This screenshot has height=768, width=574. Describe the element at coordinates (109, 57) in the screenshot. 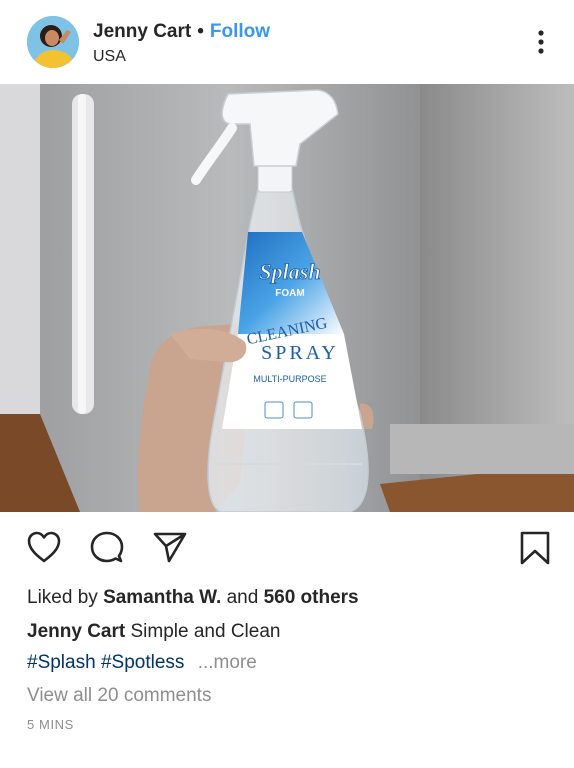

I see `post-location: USA` at that location.